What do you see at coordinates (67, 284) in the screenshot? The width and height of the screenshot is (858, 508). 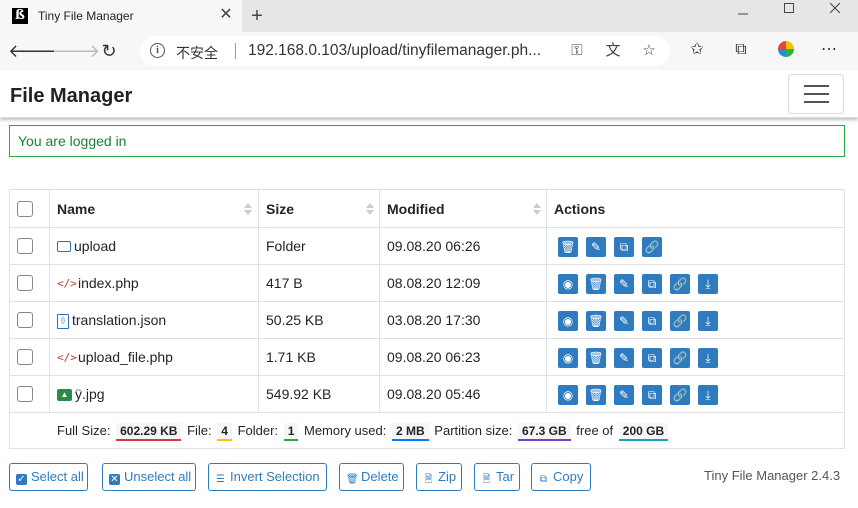 I see `code-file-icon: </>` at bounding box center [67, 284].